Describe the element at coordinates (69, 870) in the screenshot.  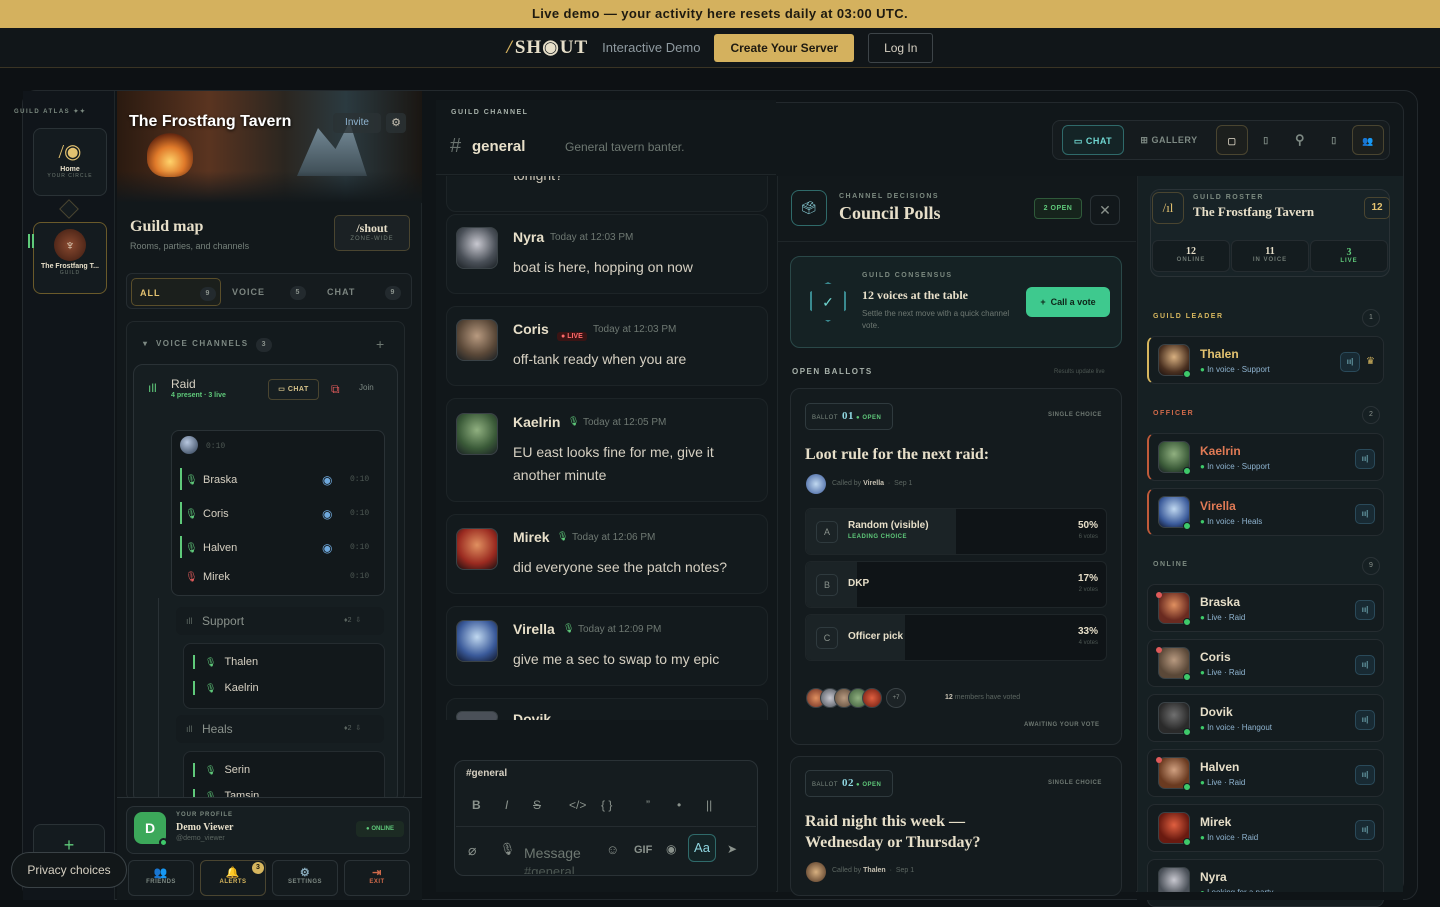
I see `privacy-choices-button: Privacy choices` at that location.